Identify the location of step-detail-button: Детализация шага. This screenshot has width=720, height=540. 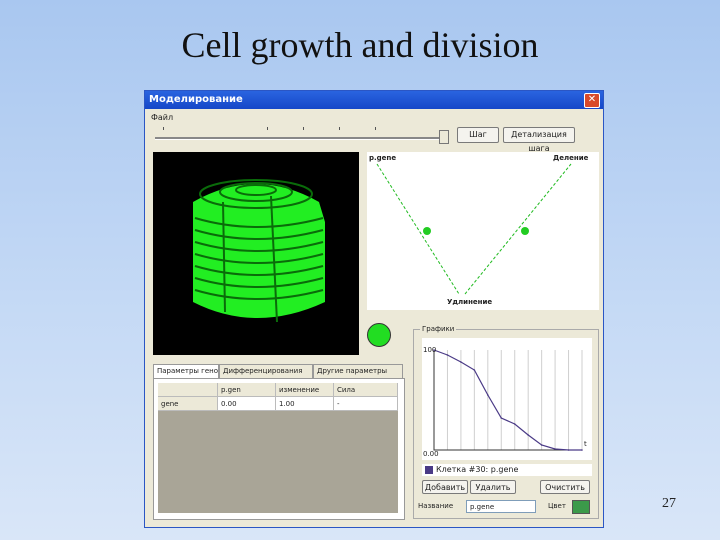
(539, 140).